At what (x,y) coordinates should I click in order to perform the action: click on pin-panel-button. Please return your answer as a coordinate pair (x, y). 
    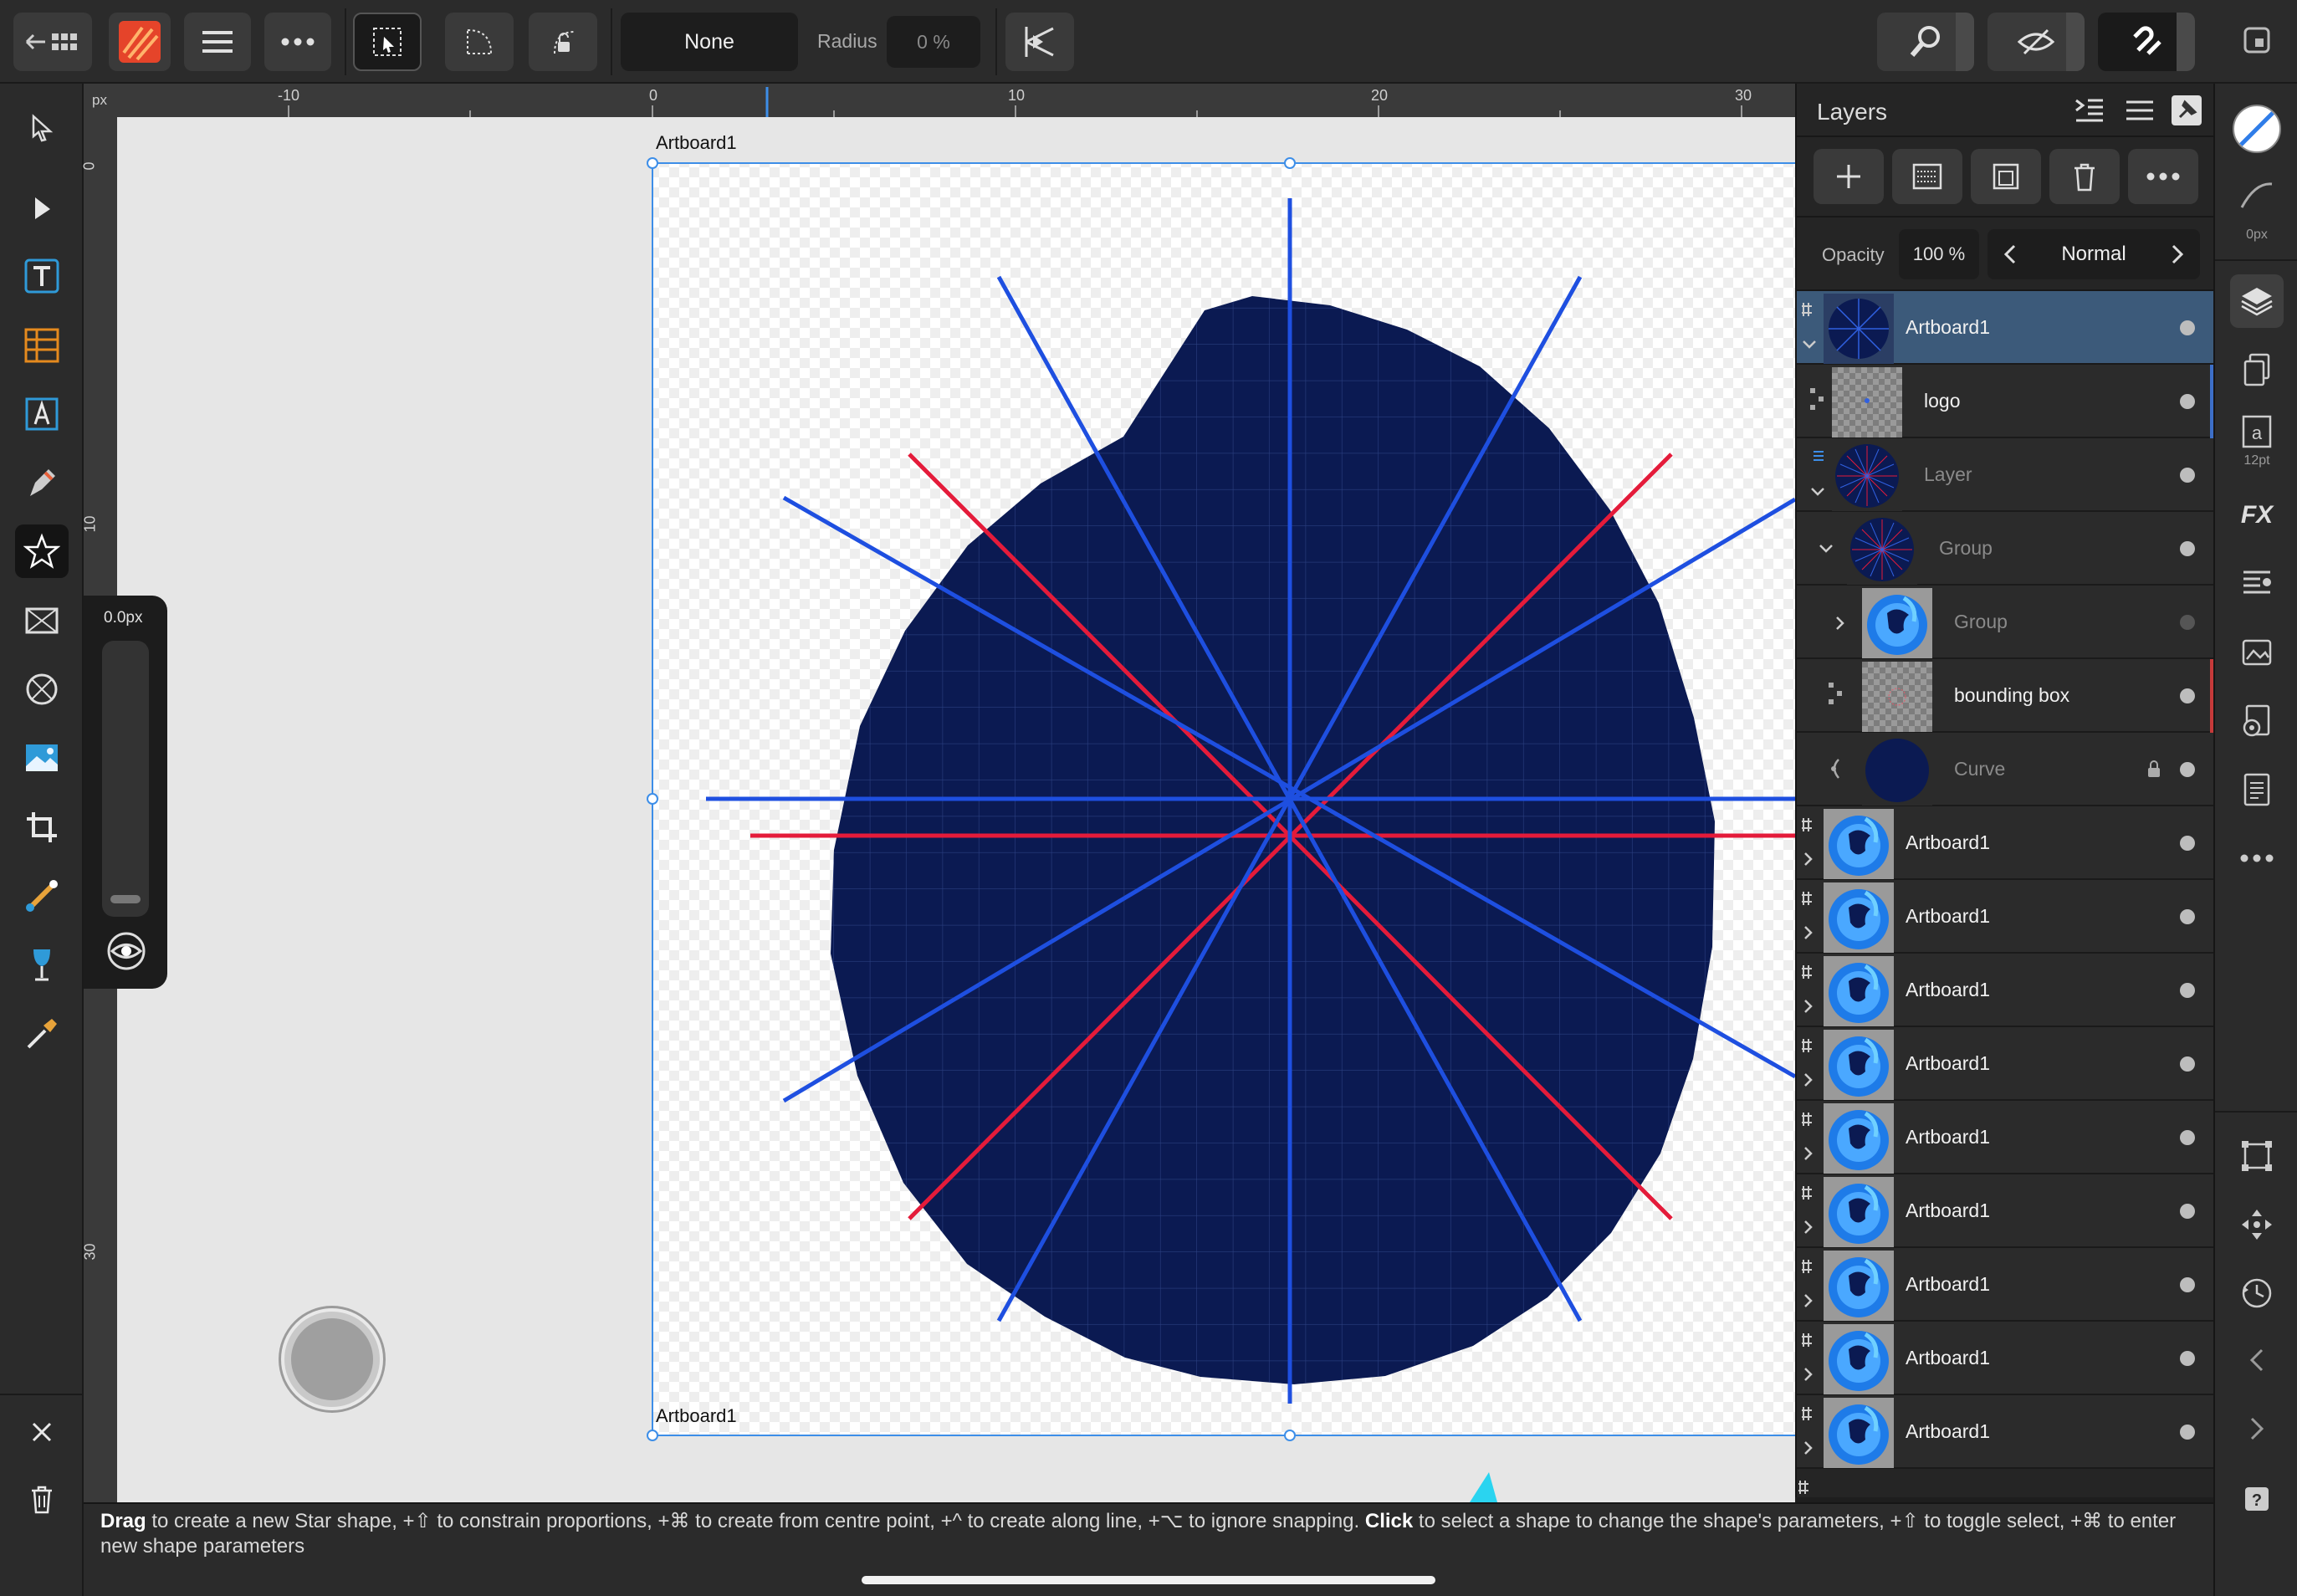
    Looking at the image, I should click on (2187, 110).